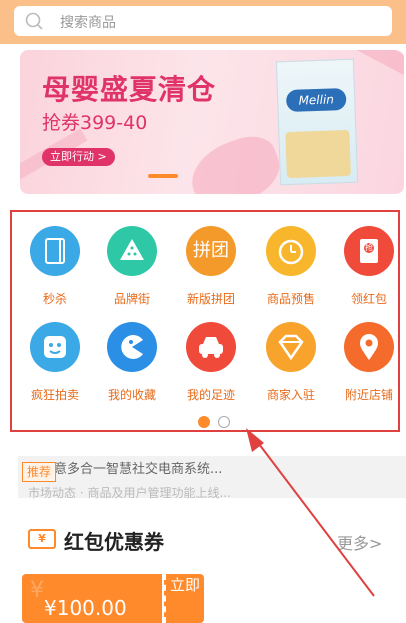  What do you see at coordinates (210, 299) in the screenshot?
I see `nav-label: 新版拼团` at bounding box center [210, 299].